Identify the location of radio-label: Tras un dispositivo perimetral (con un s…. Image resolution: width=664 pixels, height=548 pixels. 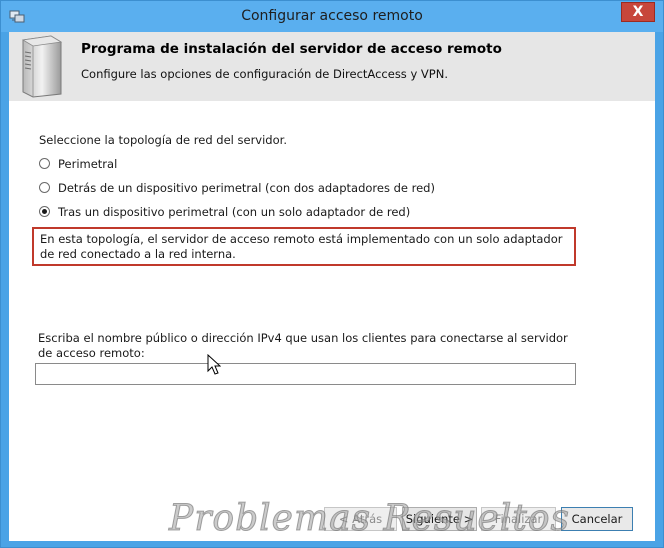
(234, 212).